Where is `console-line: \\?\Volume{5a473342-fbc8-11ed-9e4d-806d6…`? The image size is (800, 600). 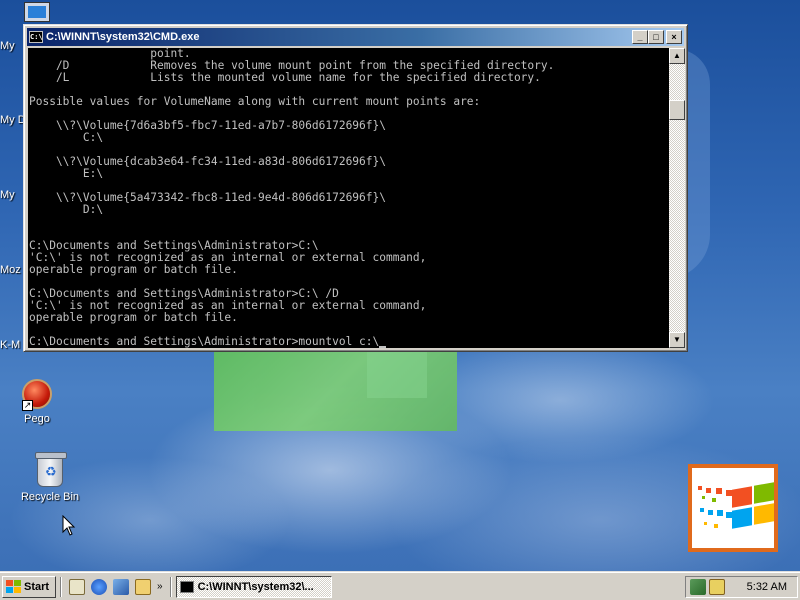 console-line: \\?\Volume{5a473342-fbc8-11ed-9e4d-806d6… is located at coordinates (207, 197).